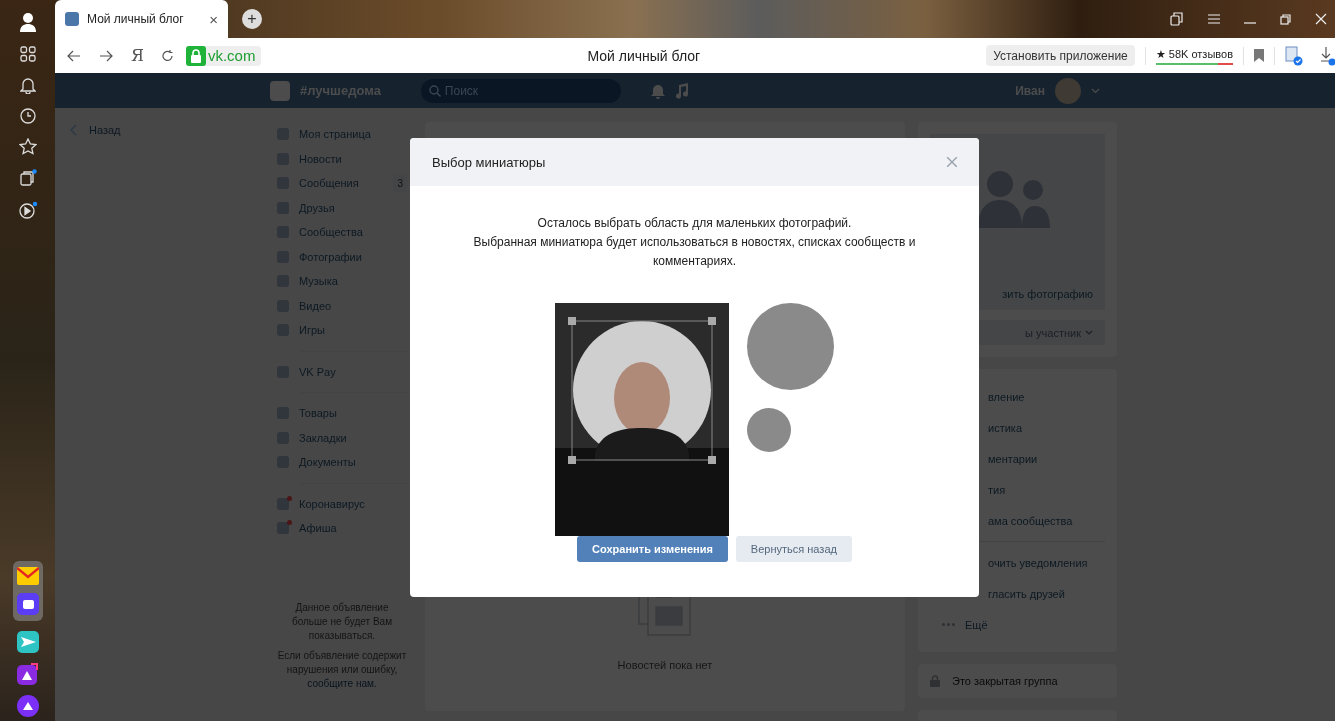  I want to click on nav-item: Афиша, so click(342, 528).